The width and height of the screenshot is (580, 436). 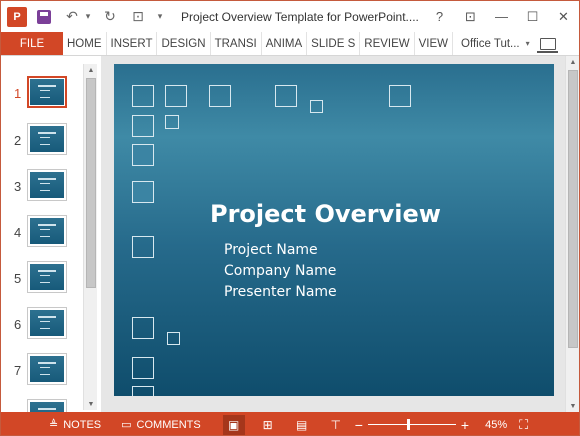 I want to click on tab-home: HOME, so click(x=85, y=43).